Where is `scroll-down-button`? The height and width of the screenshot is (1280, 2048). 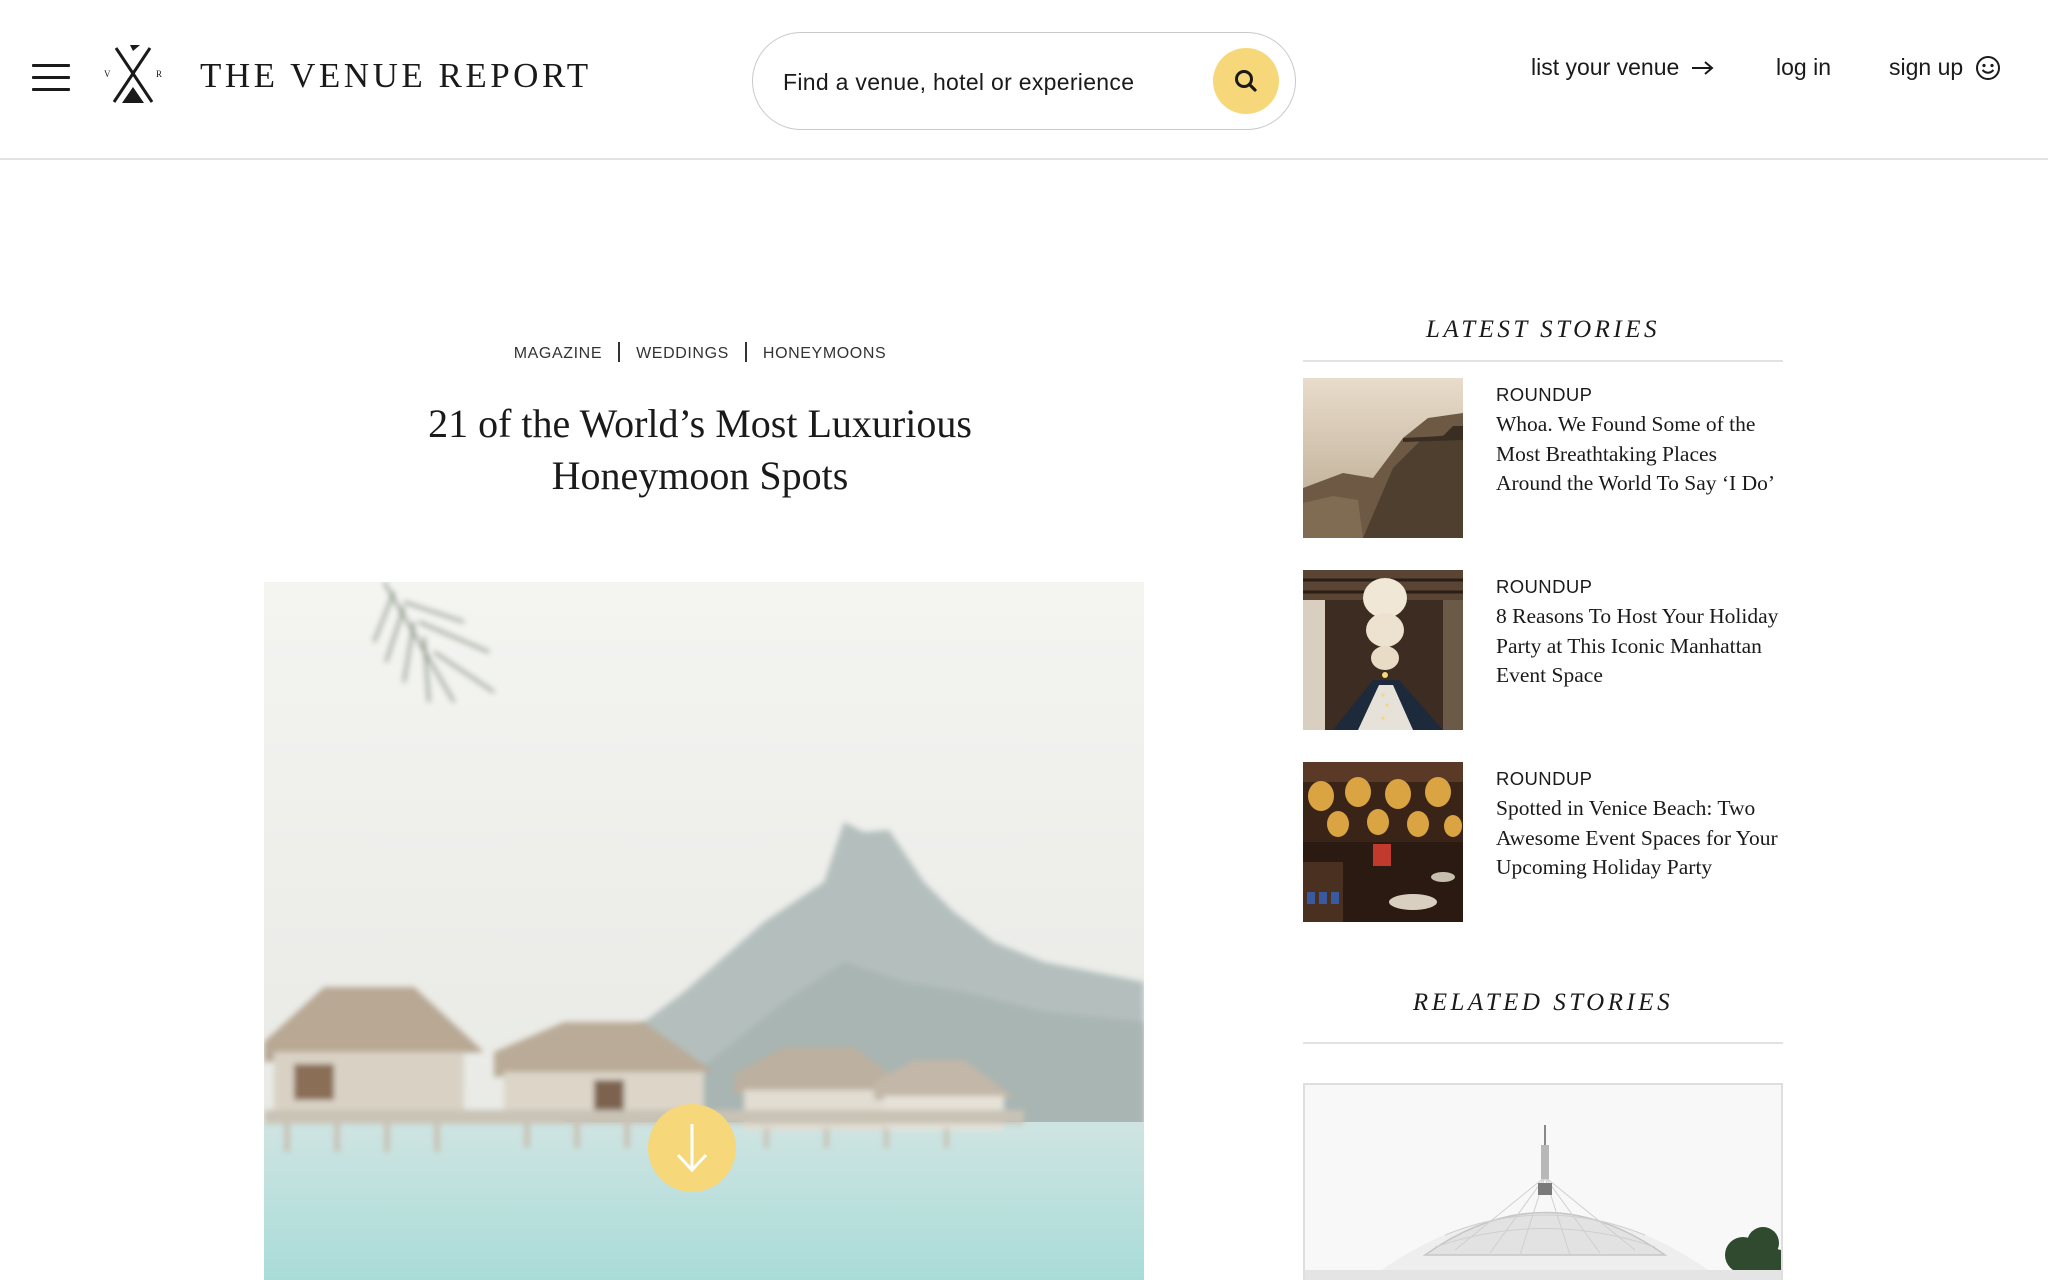 scroll-down-button is located at coordinates (692, 1148).